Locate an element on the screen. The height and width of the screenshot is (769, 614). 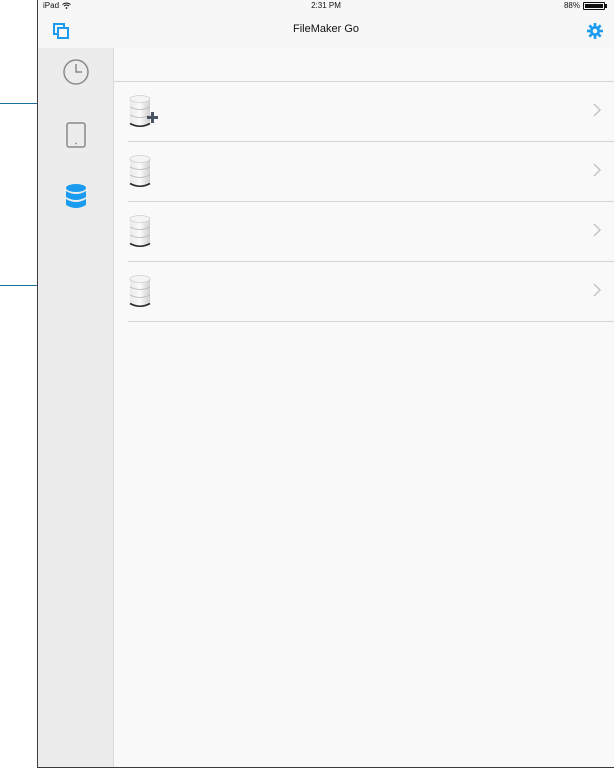
sidebar-item-recent is located at coordinates (76, 72).